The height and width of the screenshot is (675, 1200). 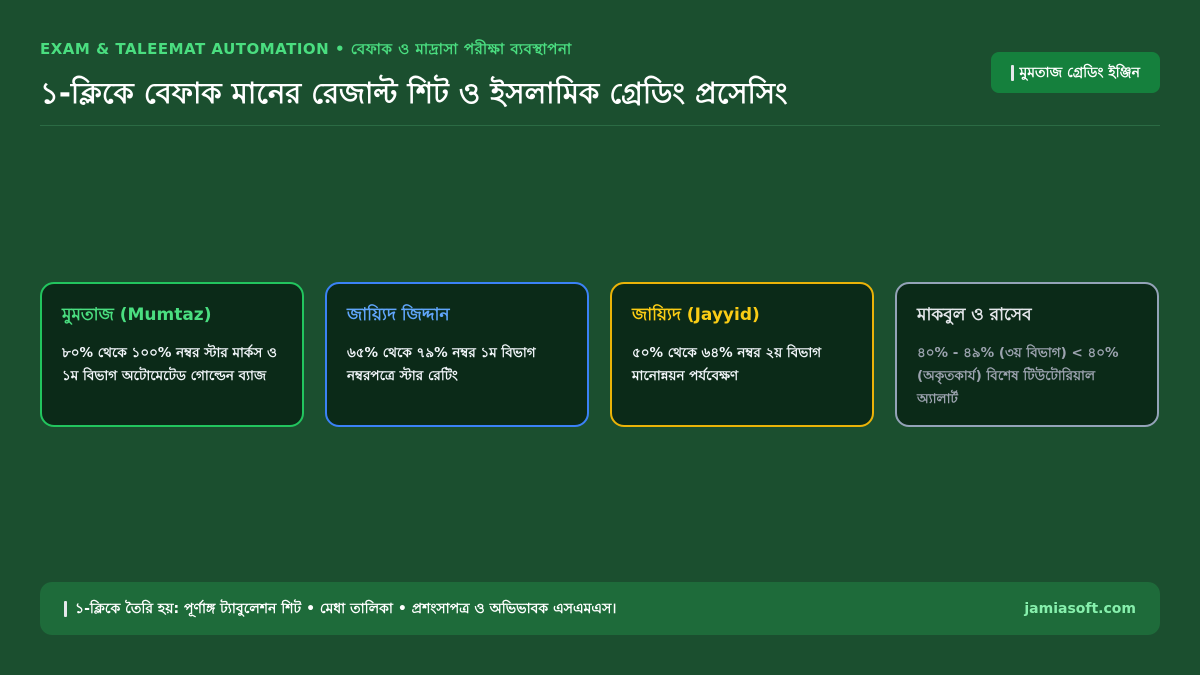 I want to click on eyebrow-bangla: বেফাক ও মাদ্রাসা পরীক্ষা ব্যবস্থাপনা, so click(x=461, y=49).